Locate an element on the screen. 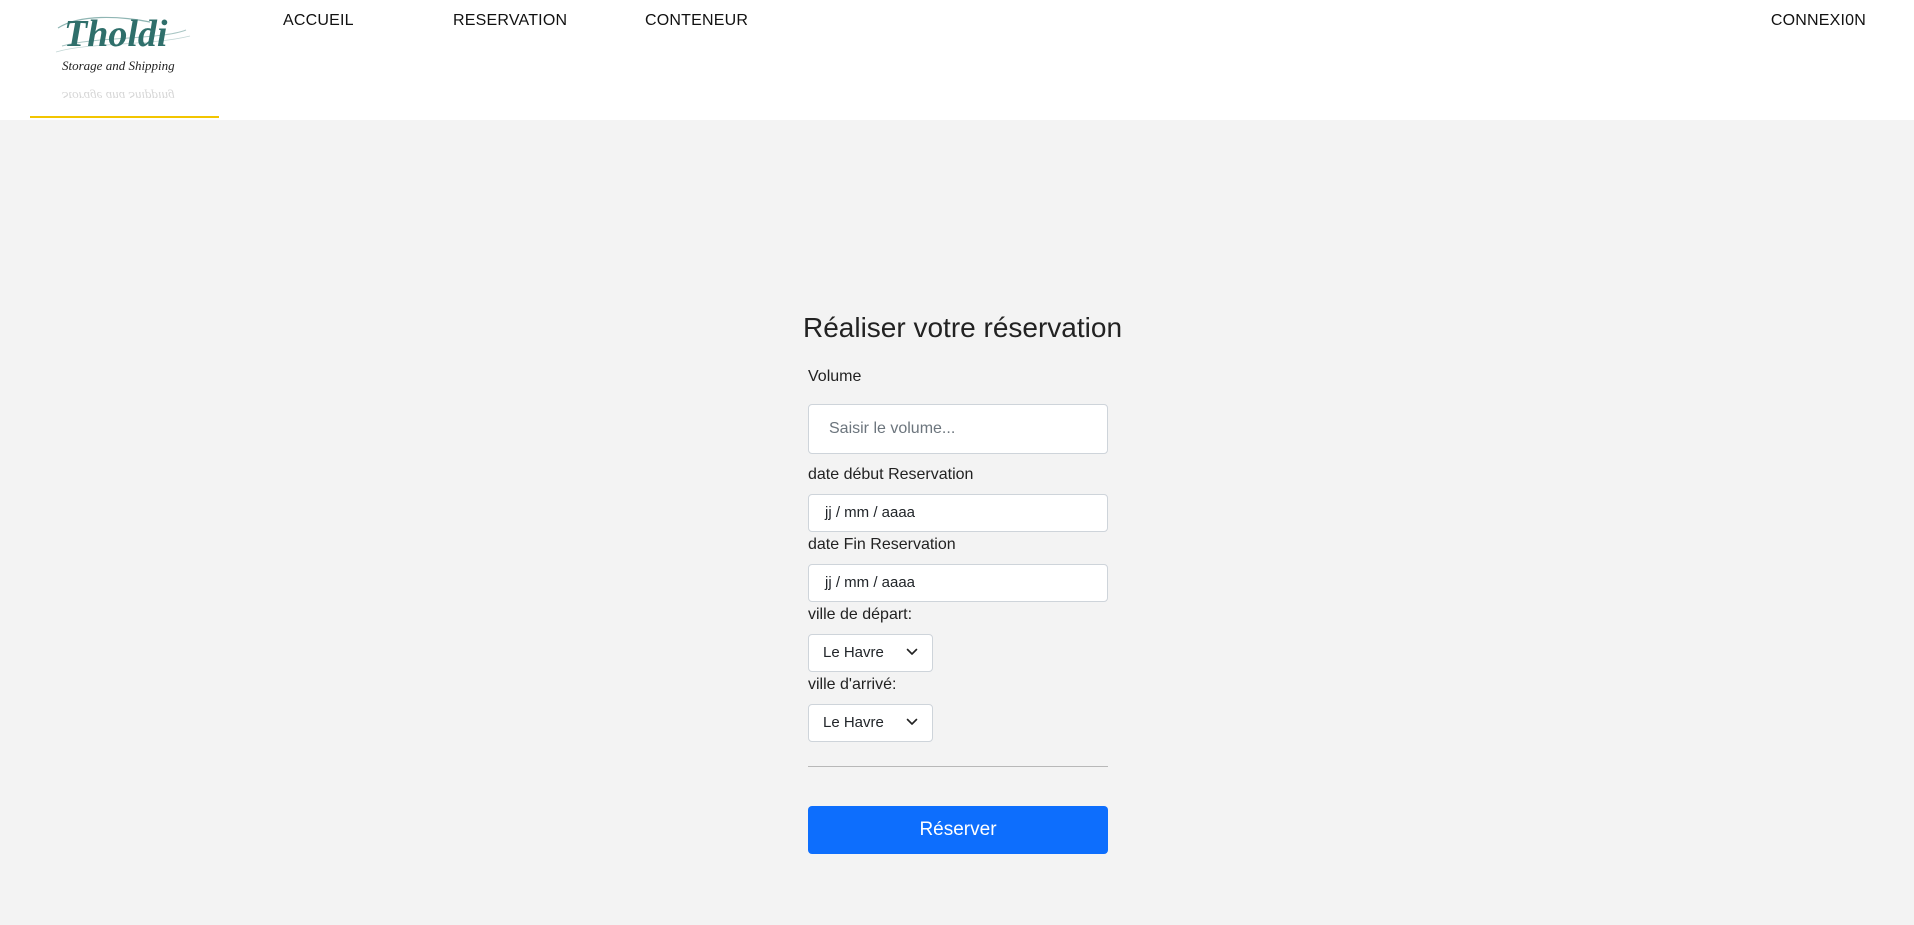  ville-depart-value: Le Havre is located at coordinates (853, 652).